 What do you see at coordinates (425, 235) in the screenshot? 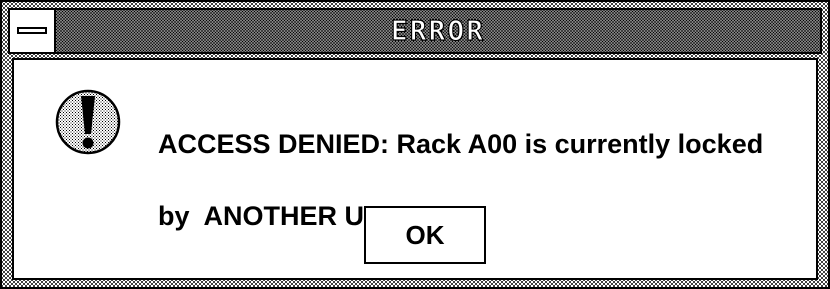
I see `ok-button: OK` at bounding box center [425, 235].